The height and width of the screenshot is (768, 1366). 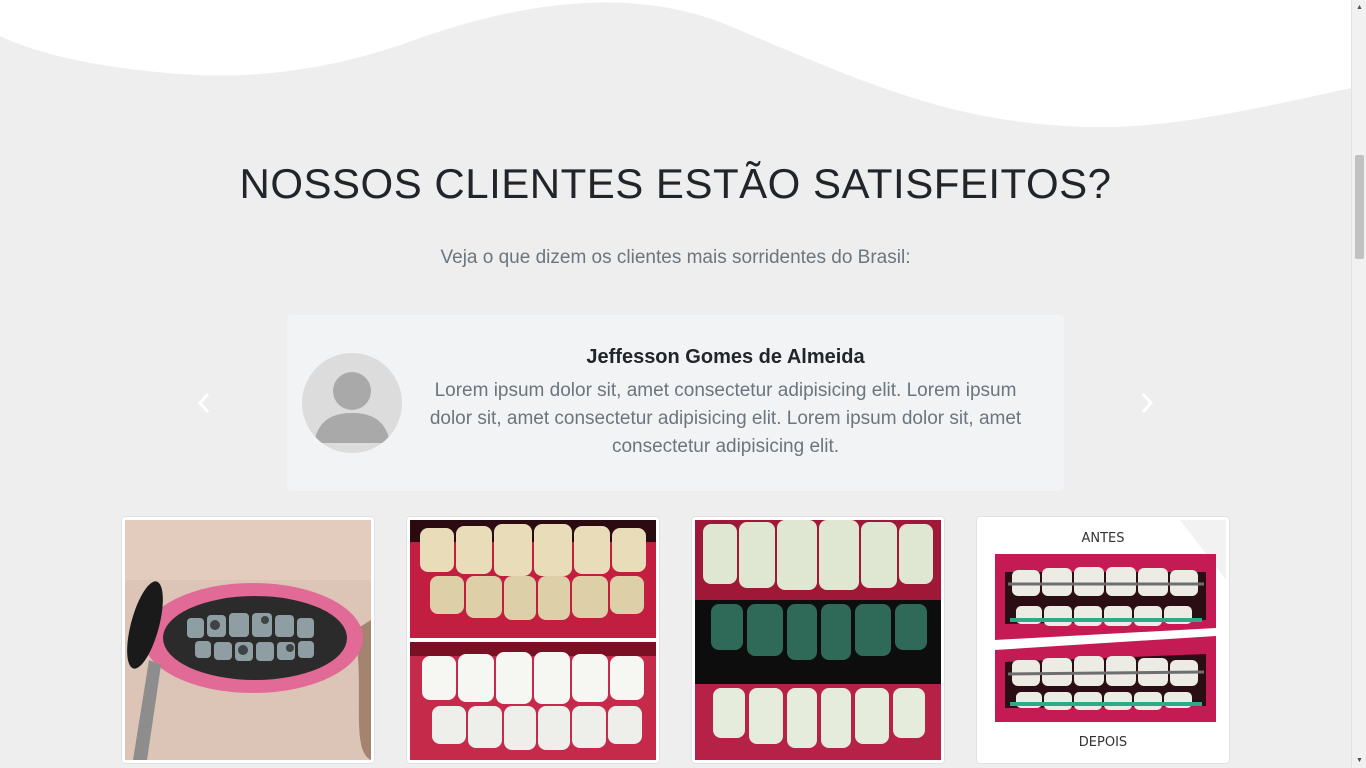 What do you see at coordinates (675, 183) in the screenshot?
I see `section-title: NOSSOS CLIENTES ESTÃO SATISFEITOS?` at bounding box center [675, 183].